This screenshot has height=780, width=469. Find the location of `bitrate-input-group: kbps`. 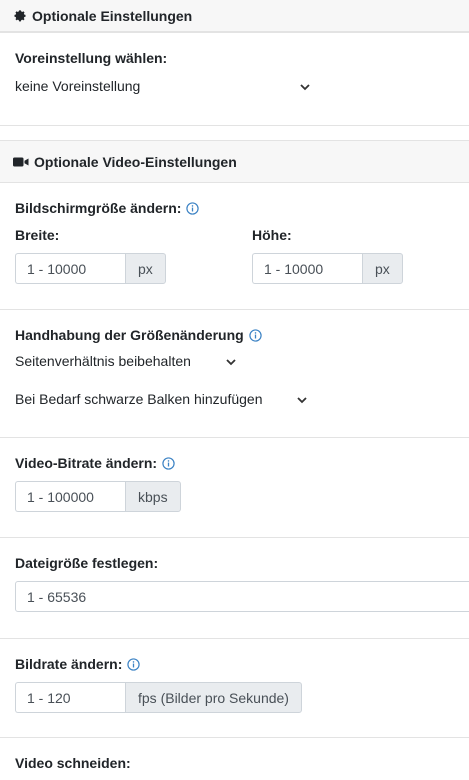

bitrate-input-group: kbps is located at coordinates (98, 496).